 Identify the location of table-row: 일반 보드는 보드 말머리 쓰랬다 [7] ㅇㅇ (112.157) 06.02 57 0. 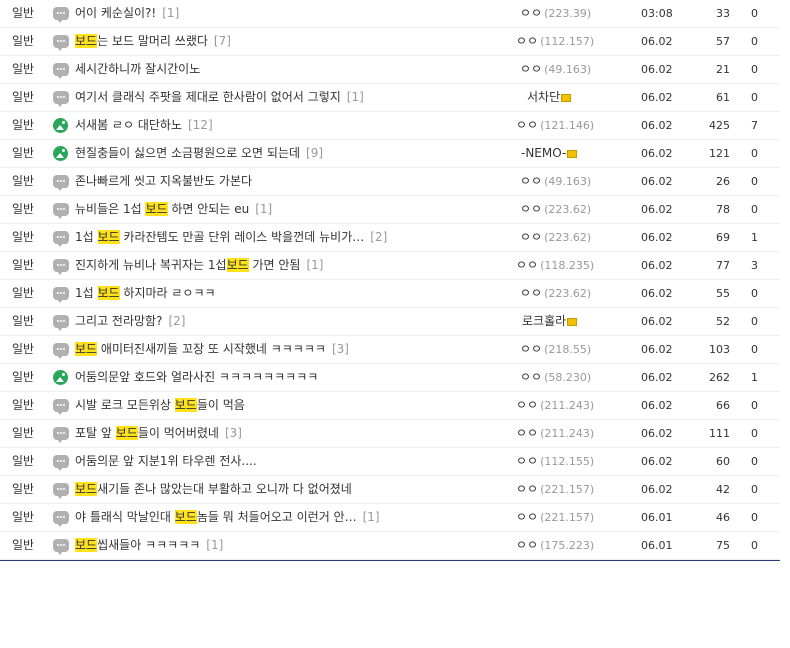
(390, 42).